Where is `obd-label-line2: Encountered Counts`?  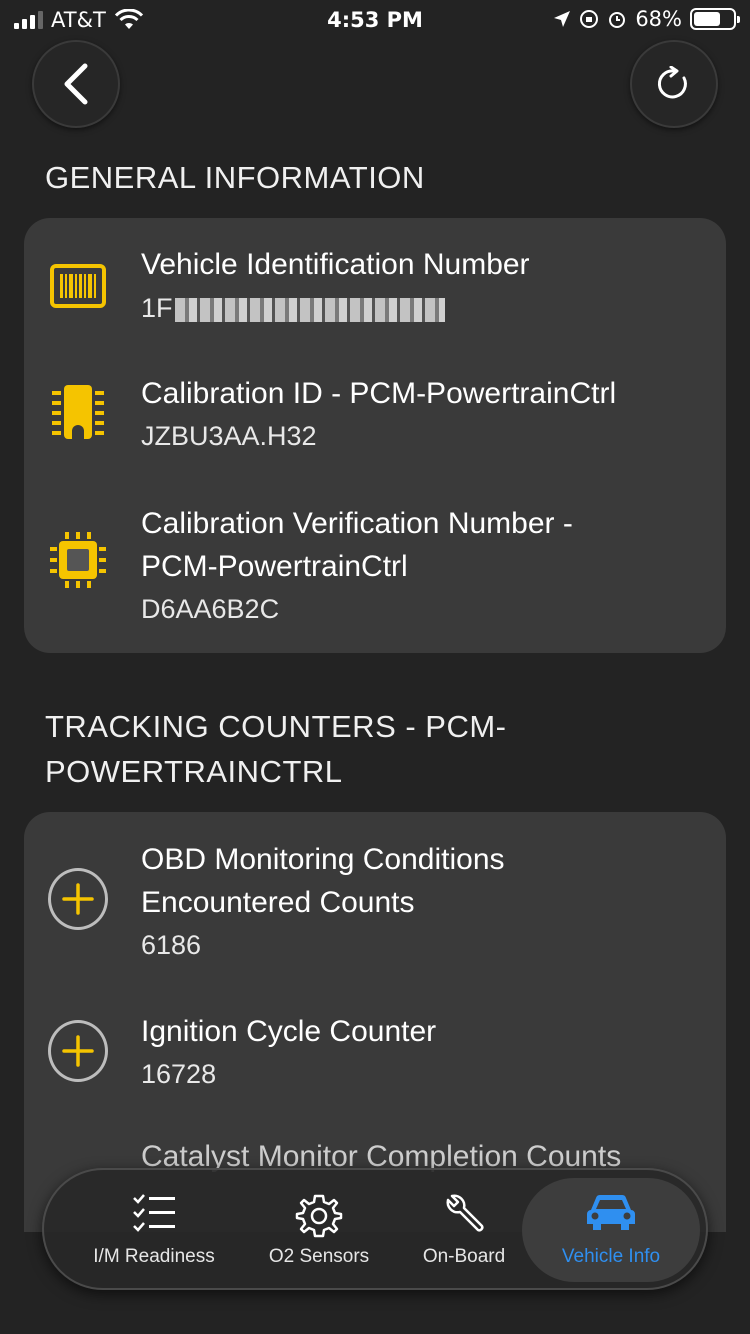 obd-label-line2: Encountered Counts is located at coordinates (278, 902).